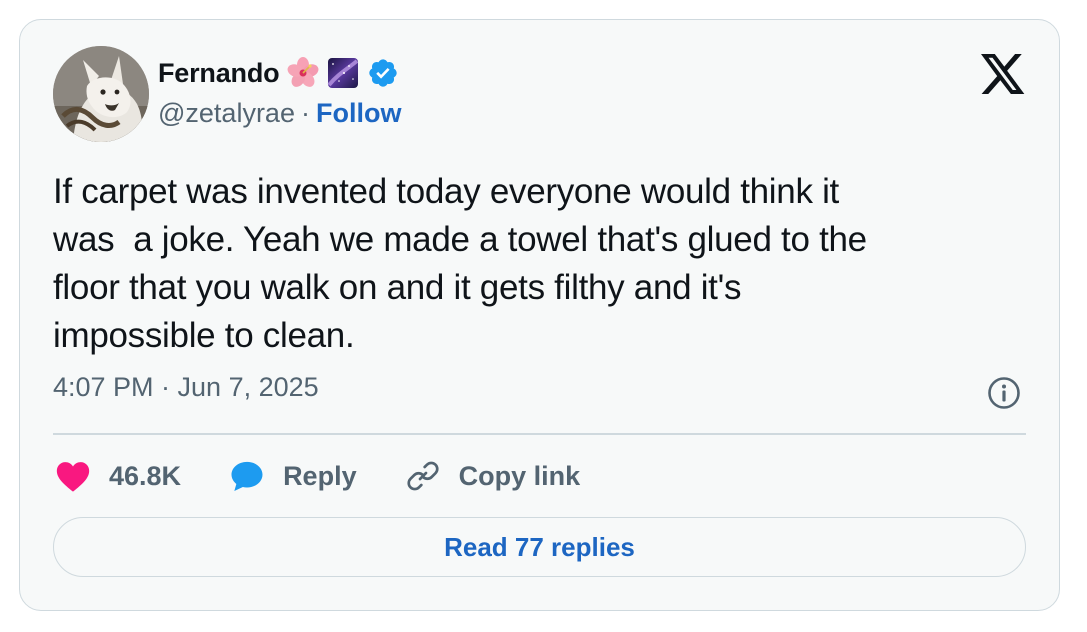  I want to click on tweet-actions-bar: 46.8K Reply Copy link, so click(339, 476).